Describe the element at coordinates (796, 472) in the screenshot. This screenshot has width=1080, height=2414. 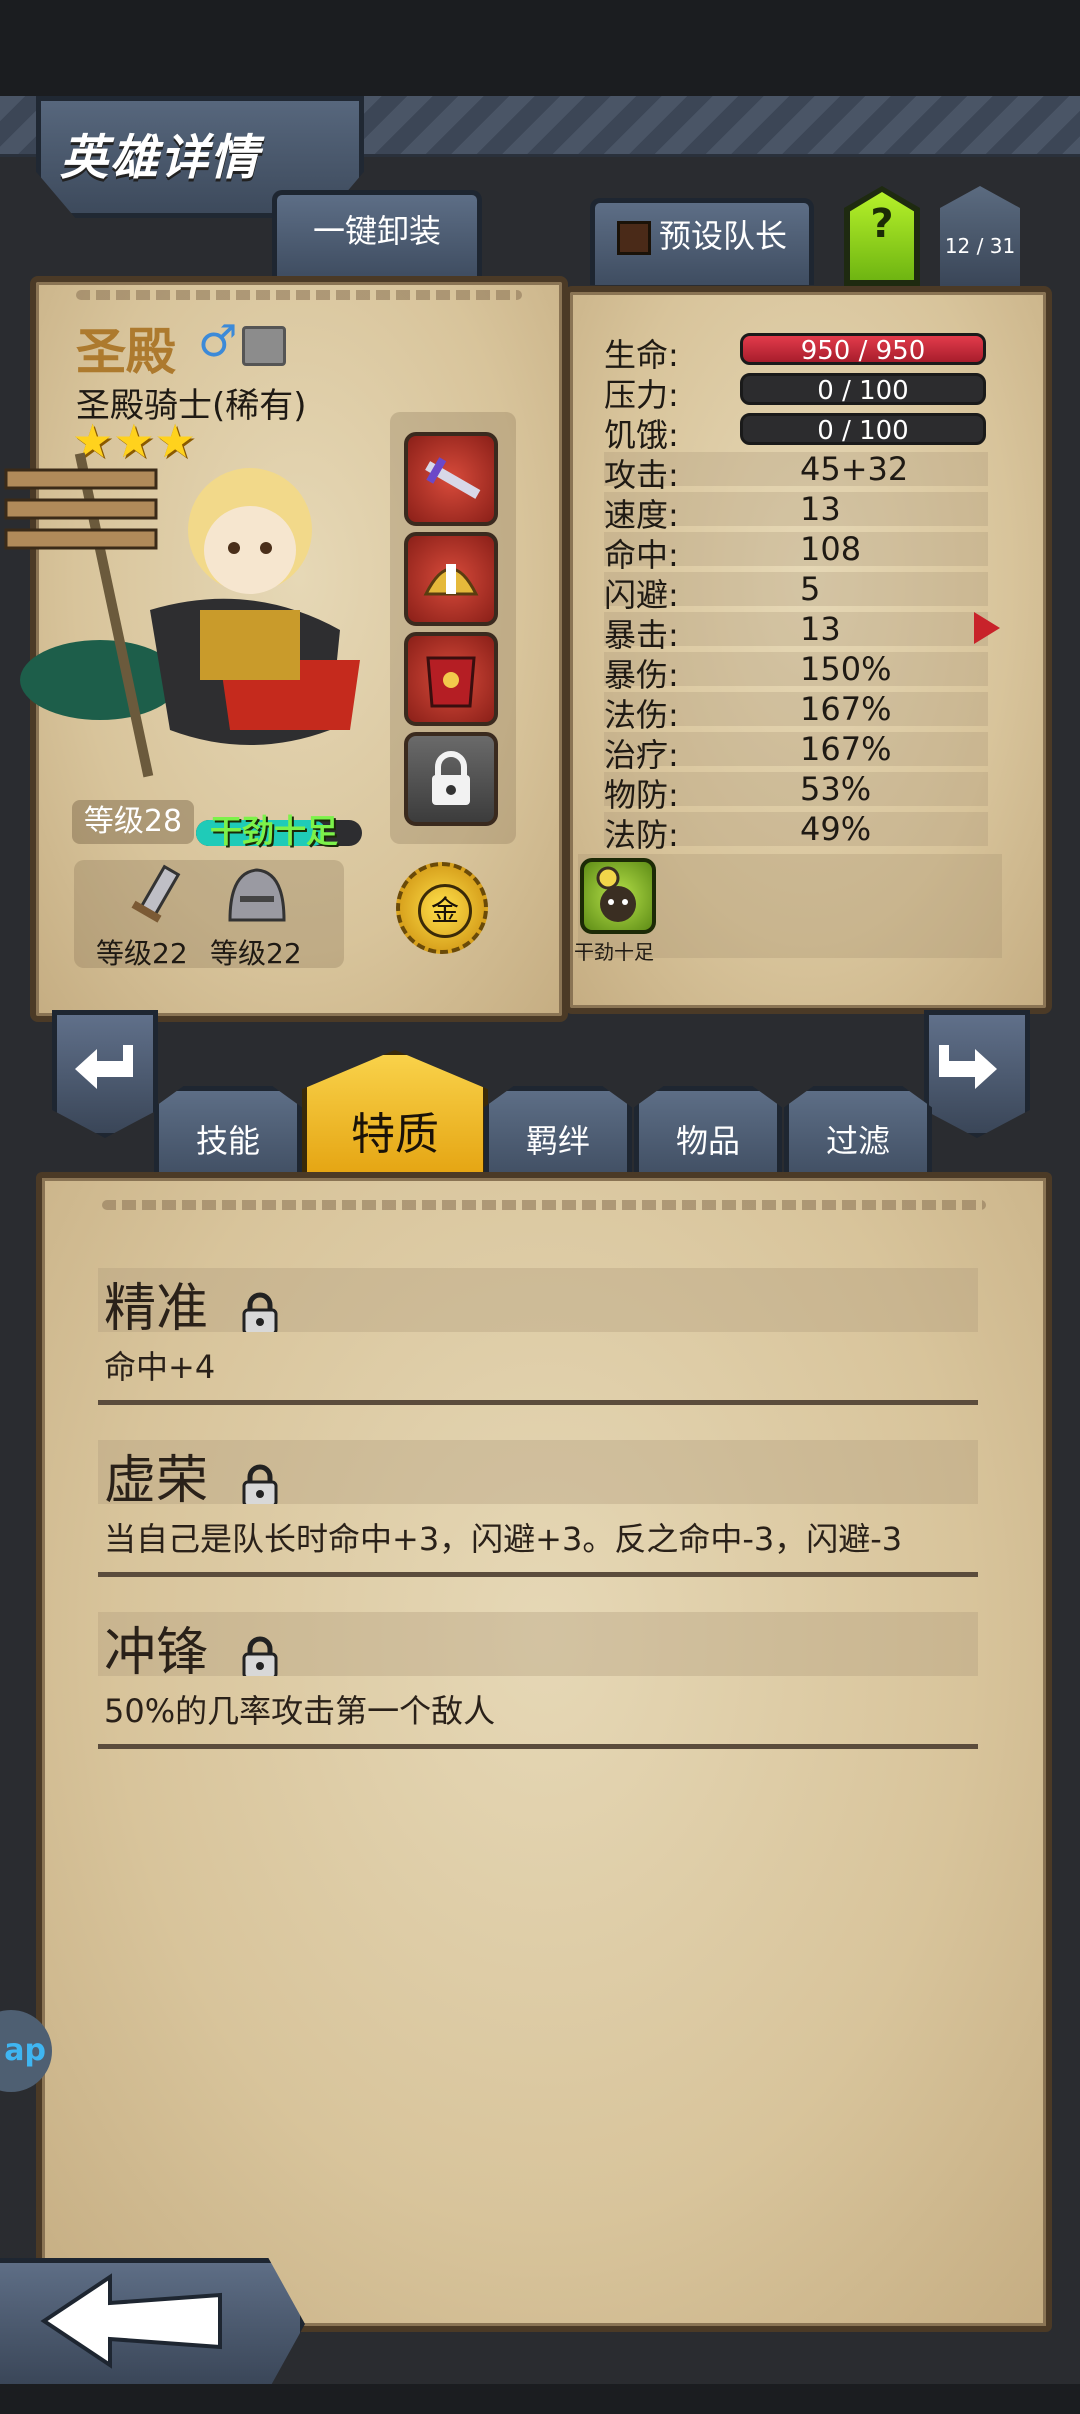
I see `stat-row: 攻击: 45+32` at that location.